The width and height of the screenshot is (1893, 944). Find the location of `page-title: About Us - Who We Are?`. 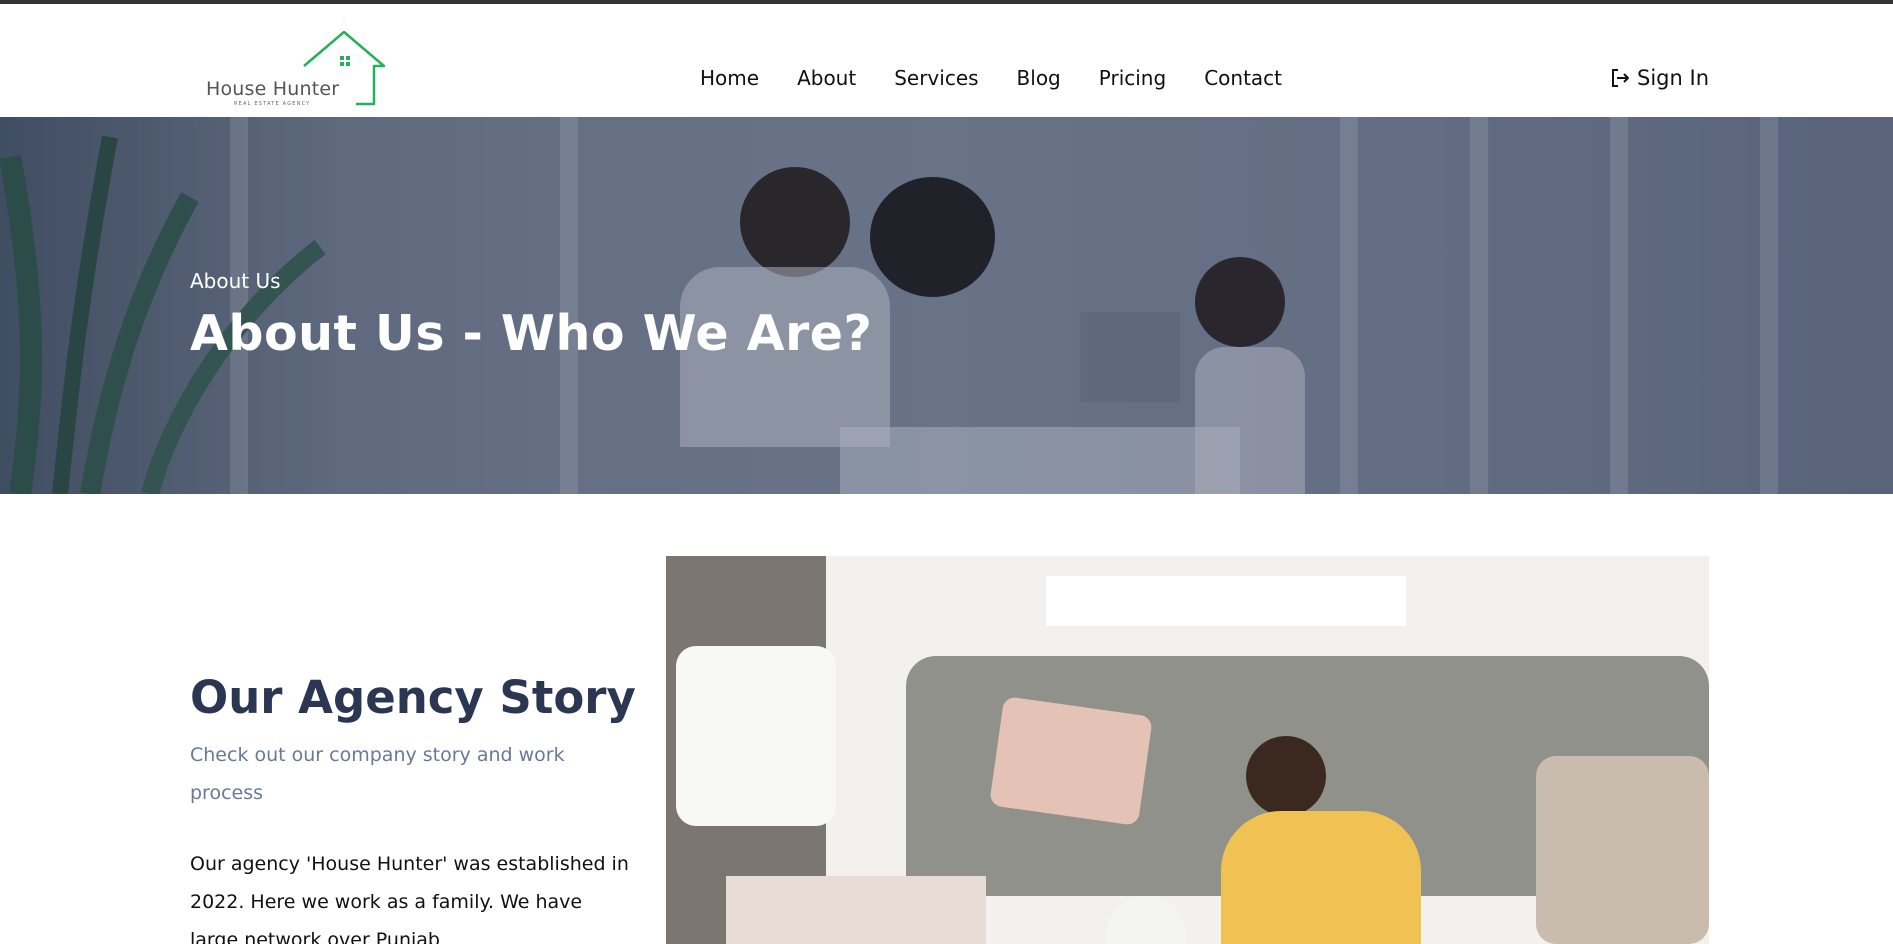

page-title: About Us - Who We Are? is located at coordinates (531, 333).